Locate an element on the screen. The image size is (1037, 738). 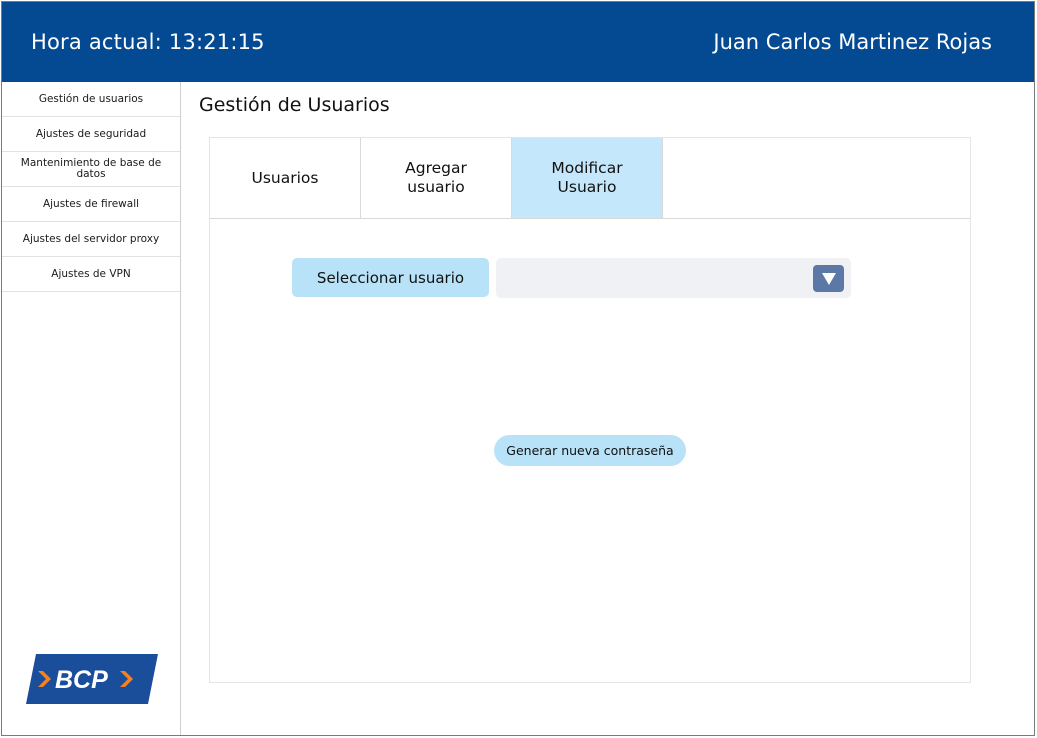
sidebar-item-proxy-settings: Ajustes del servidor proxy is located at coordinates (91, 239).